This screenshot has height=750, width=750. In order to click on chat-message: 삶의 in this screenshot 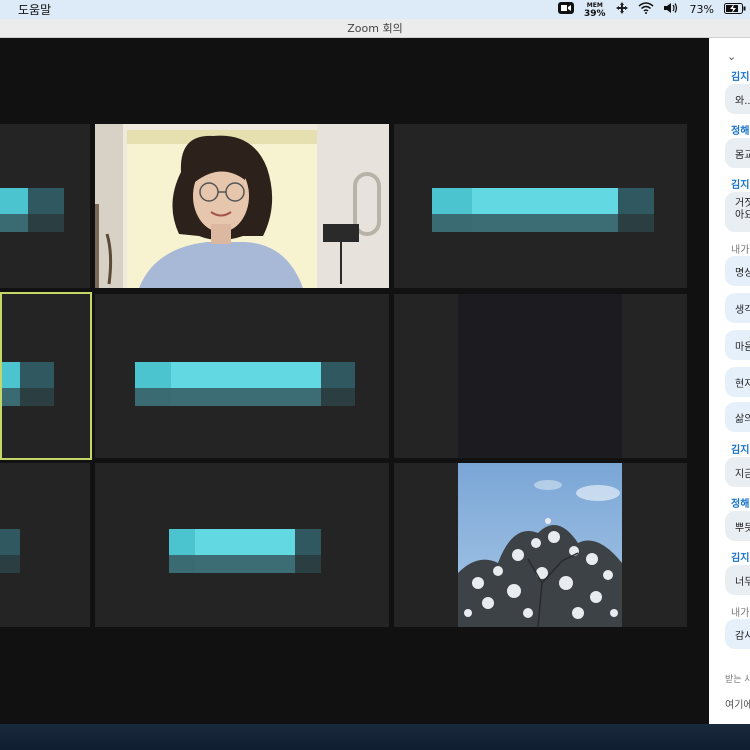, I will do `click(737, 417)`.